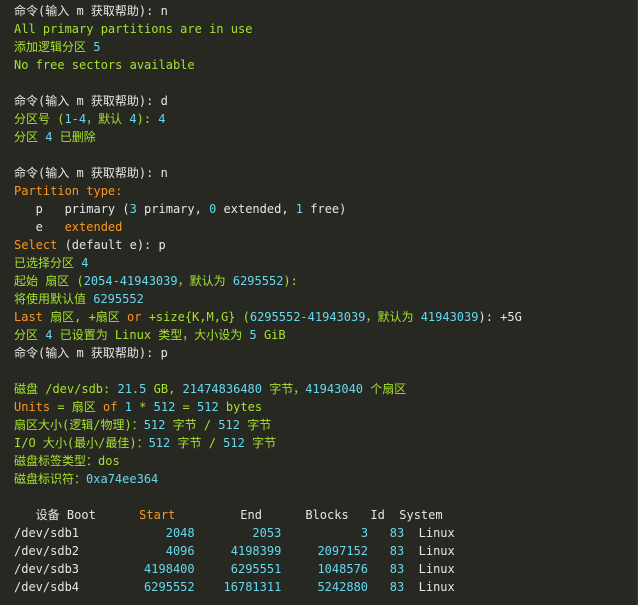 The height and width of the screenshot is (605, 638). Describe the element at coordinates (79, 587) in the screenshot. I see `terminal-text-segment: /dev/sdb4` at that location.